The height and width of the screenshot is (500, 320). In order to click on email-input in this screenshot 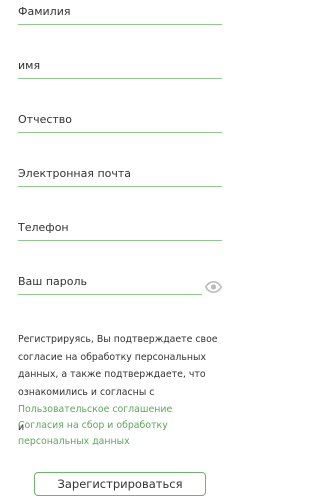, I will do `click(120, 173)`.